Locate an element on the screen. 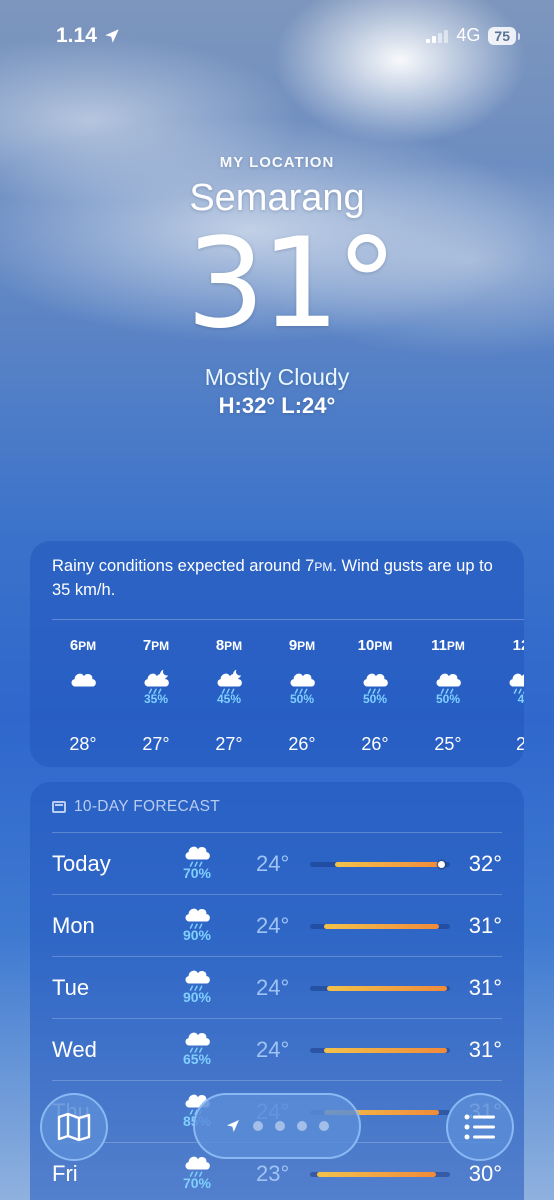 The height and width of the screenshot is (1200, 554). current-temp-dot is located at coordinates (442, 864).